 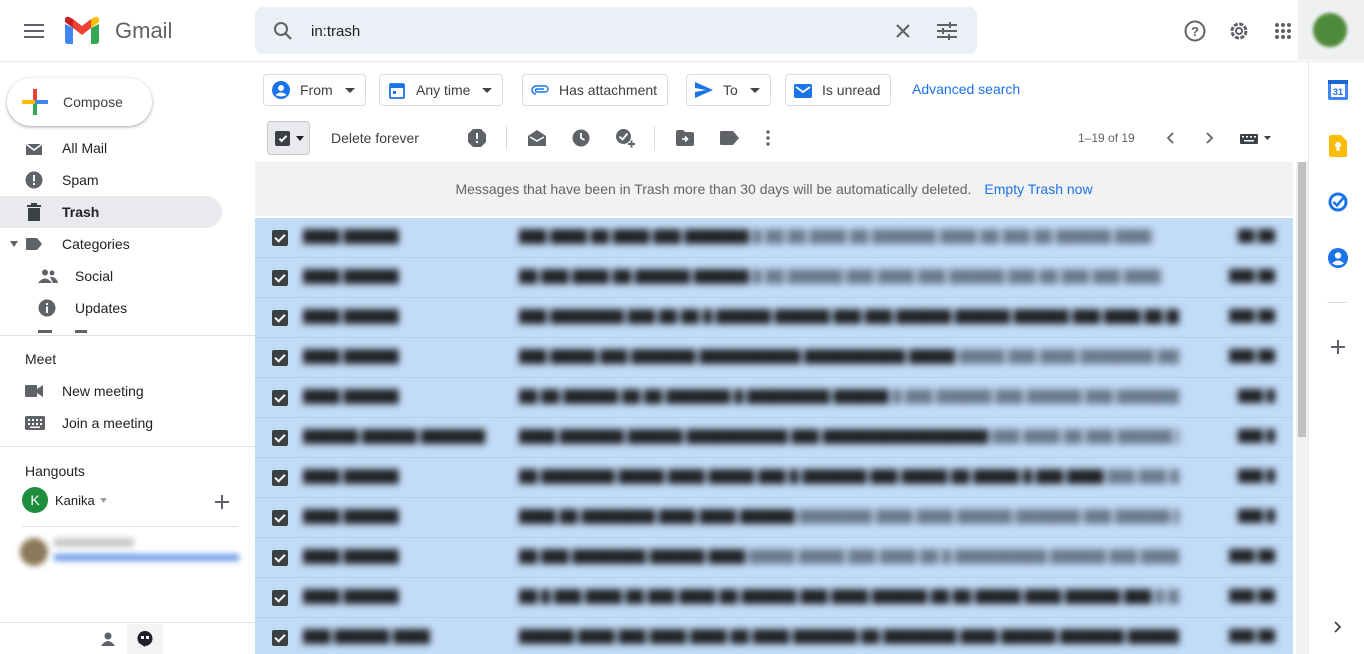 What do you see at coordinates (82, 30) in the screenshot?
I see `gmail-logo-icon` at bounding box center [82, 30].